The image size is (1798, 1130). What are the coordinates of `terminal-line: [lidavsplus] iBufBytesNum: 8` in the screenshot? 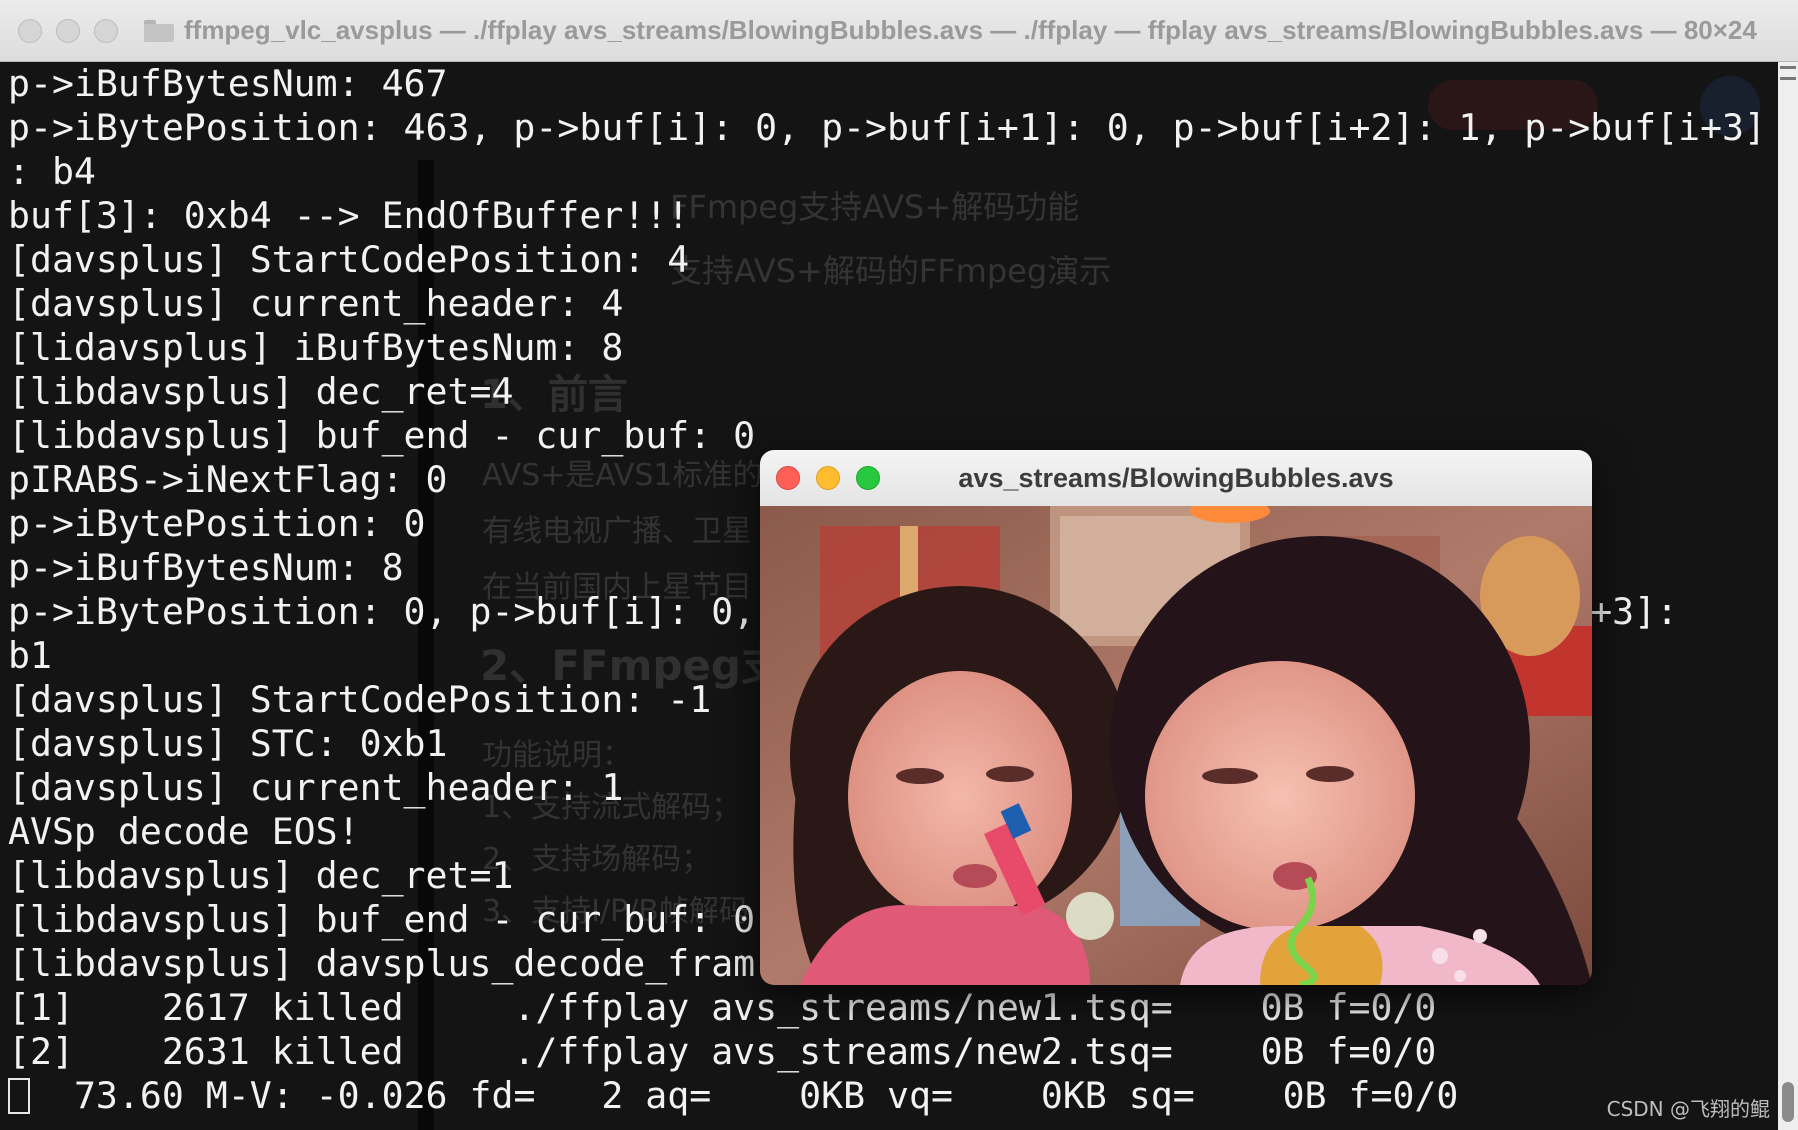 It's located at (316, 347).